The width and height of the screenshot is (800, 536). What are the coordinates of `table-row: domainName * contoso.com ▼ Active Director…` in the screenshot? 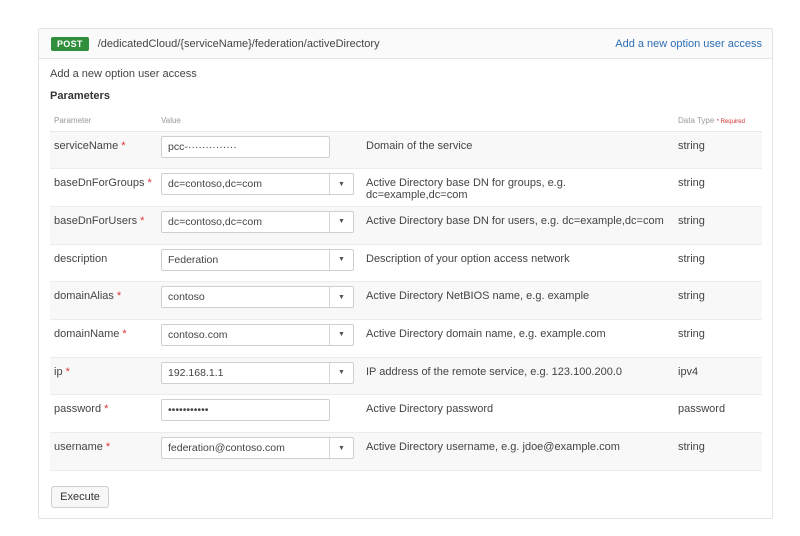 It's located at (406, 338).